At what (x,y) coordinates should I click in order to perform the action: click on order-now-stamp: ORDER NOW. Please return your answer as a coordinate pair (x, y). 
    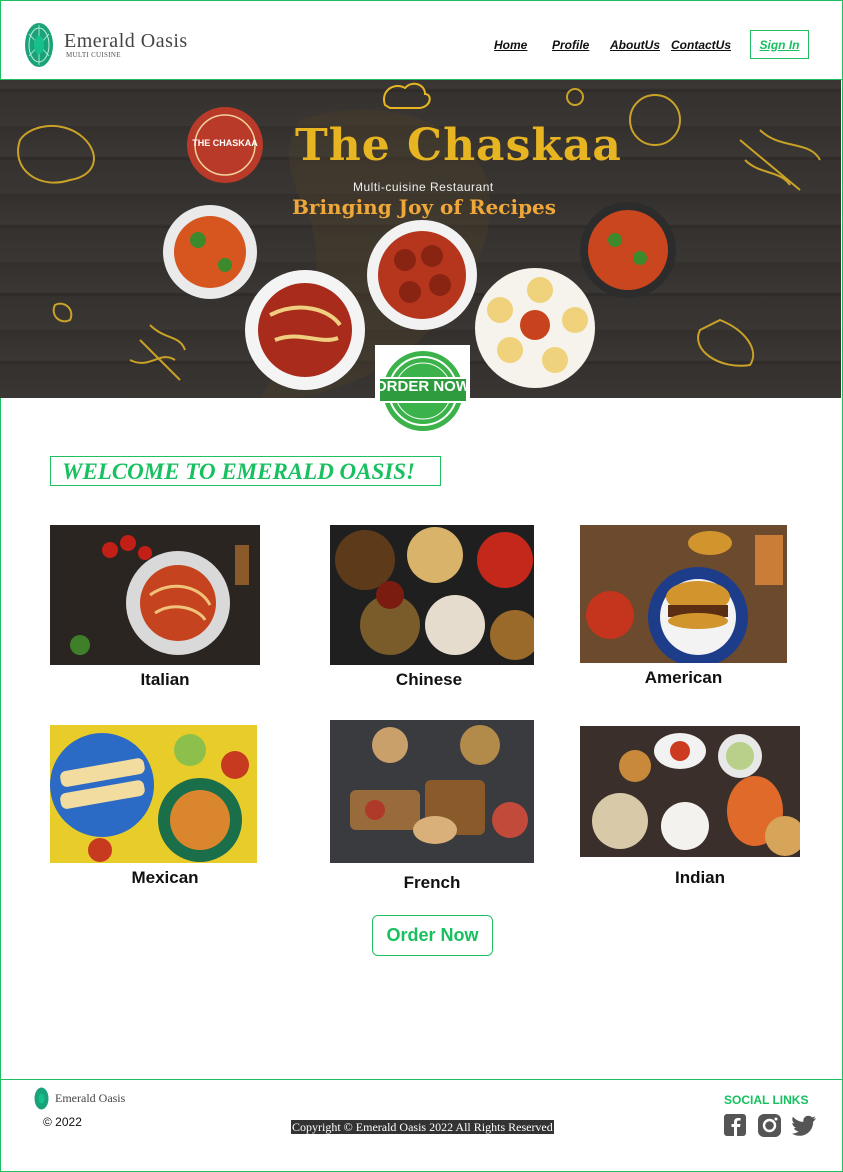
    Looking at the image, I should click on (422, 391).